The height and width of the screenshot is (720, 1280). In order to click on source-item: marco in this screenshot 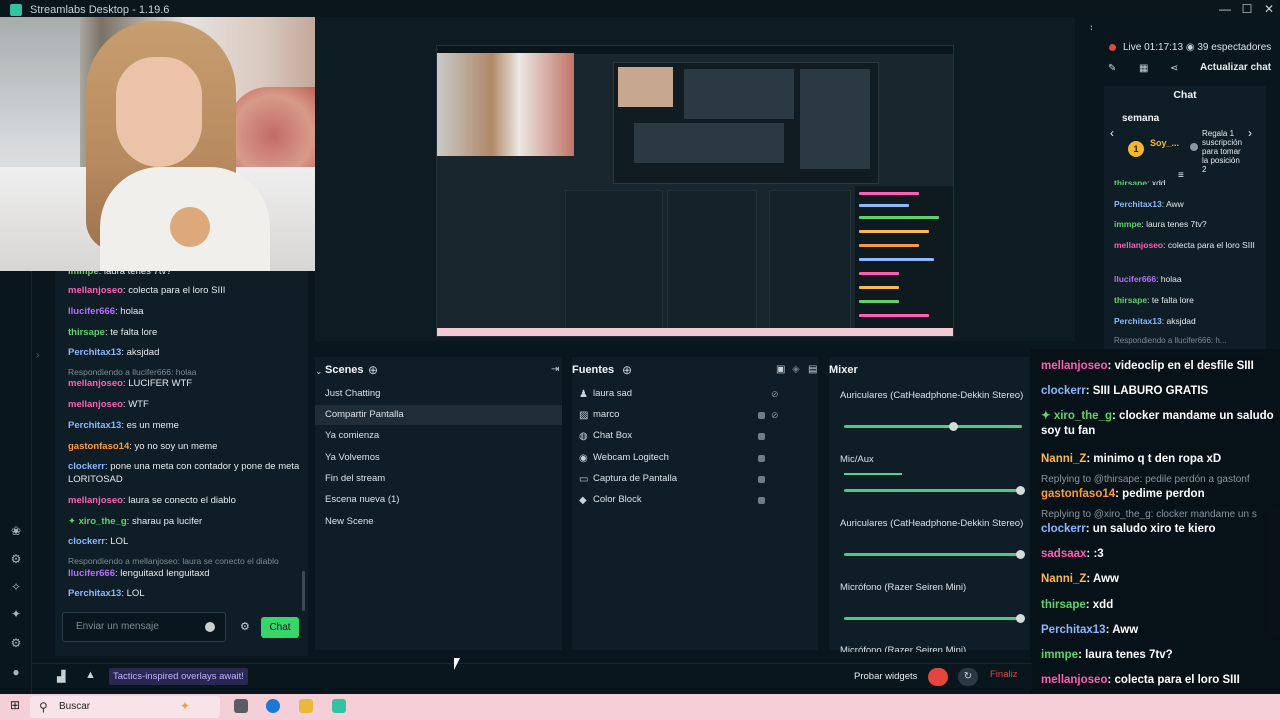, I will do `click(673, 415)`.